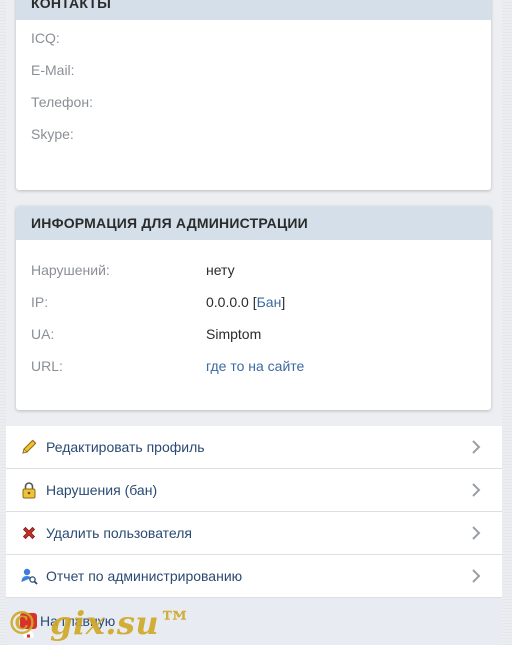  I want to click on ip-value-group: 0.0.0.0 [Бан], so click(245, 302).